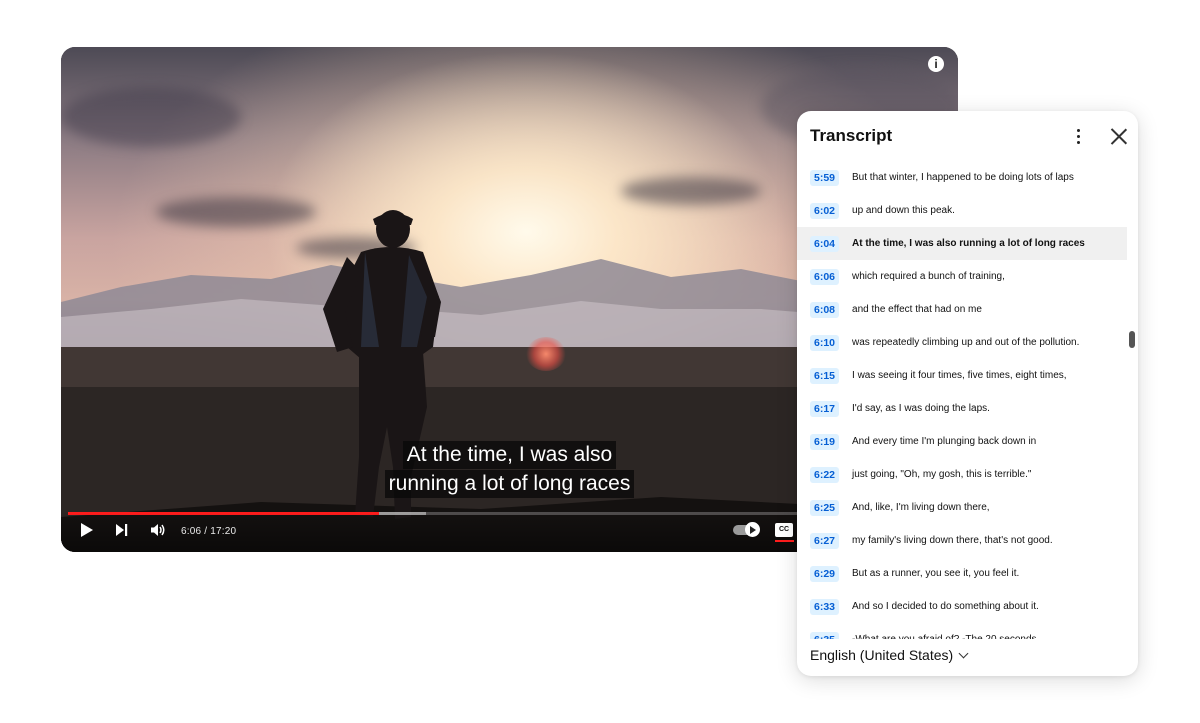 This screenshot has height=723, width=1200. What do you see at coordinates (825, 408) in the screenshot?
I see `segment-timestamp: 6:17` at bounding box center [825, 408].